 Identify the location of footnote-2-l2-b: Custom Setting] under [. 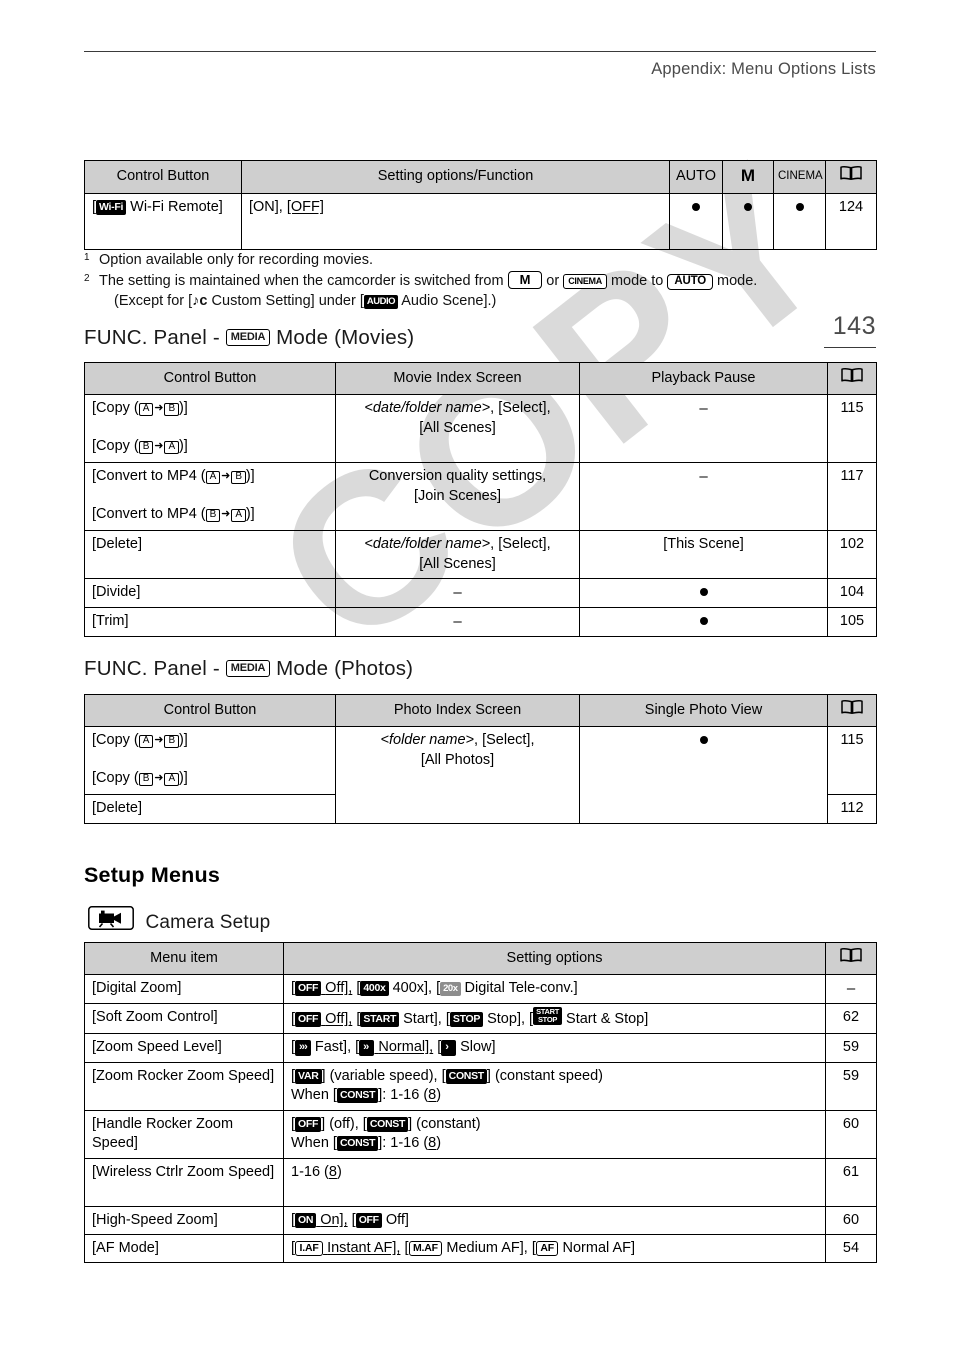
(287, 301).